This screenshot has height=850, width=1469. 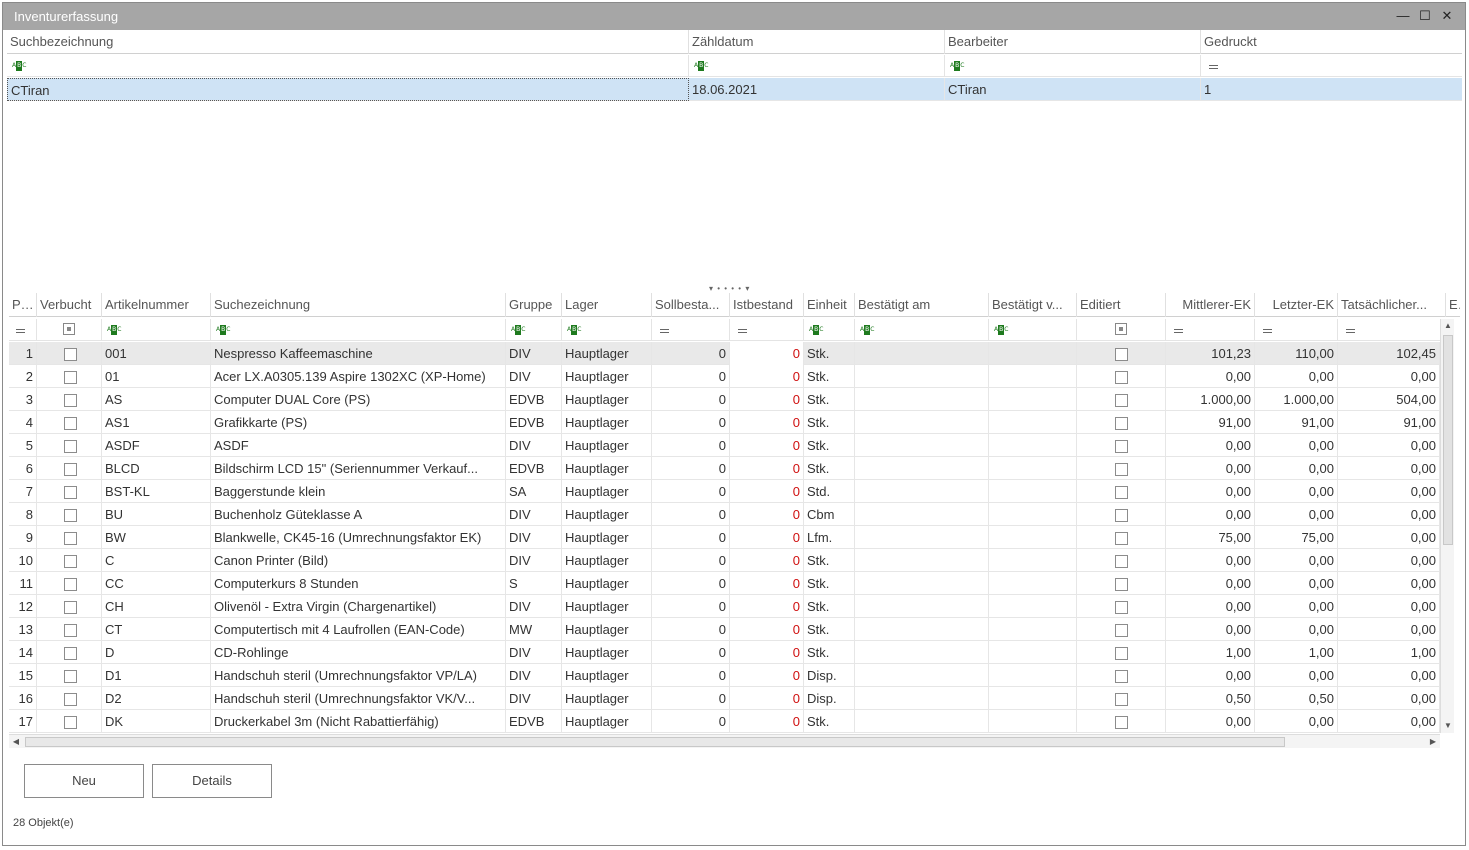 I want to click on filter-cell-bearbeiter: ABC, so click(x=1073, y=66).